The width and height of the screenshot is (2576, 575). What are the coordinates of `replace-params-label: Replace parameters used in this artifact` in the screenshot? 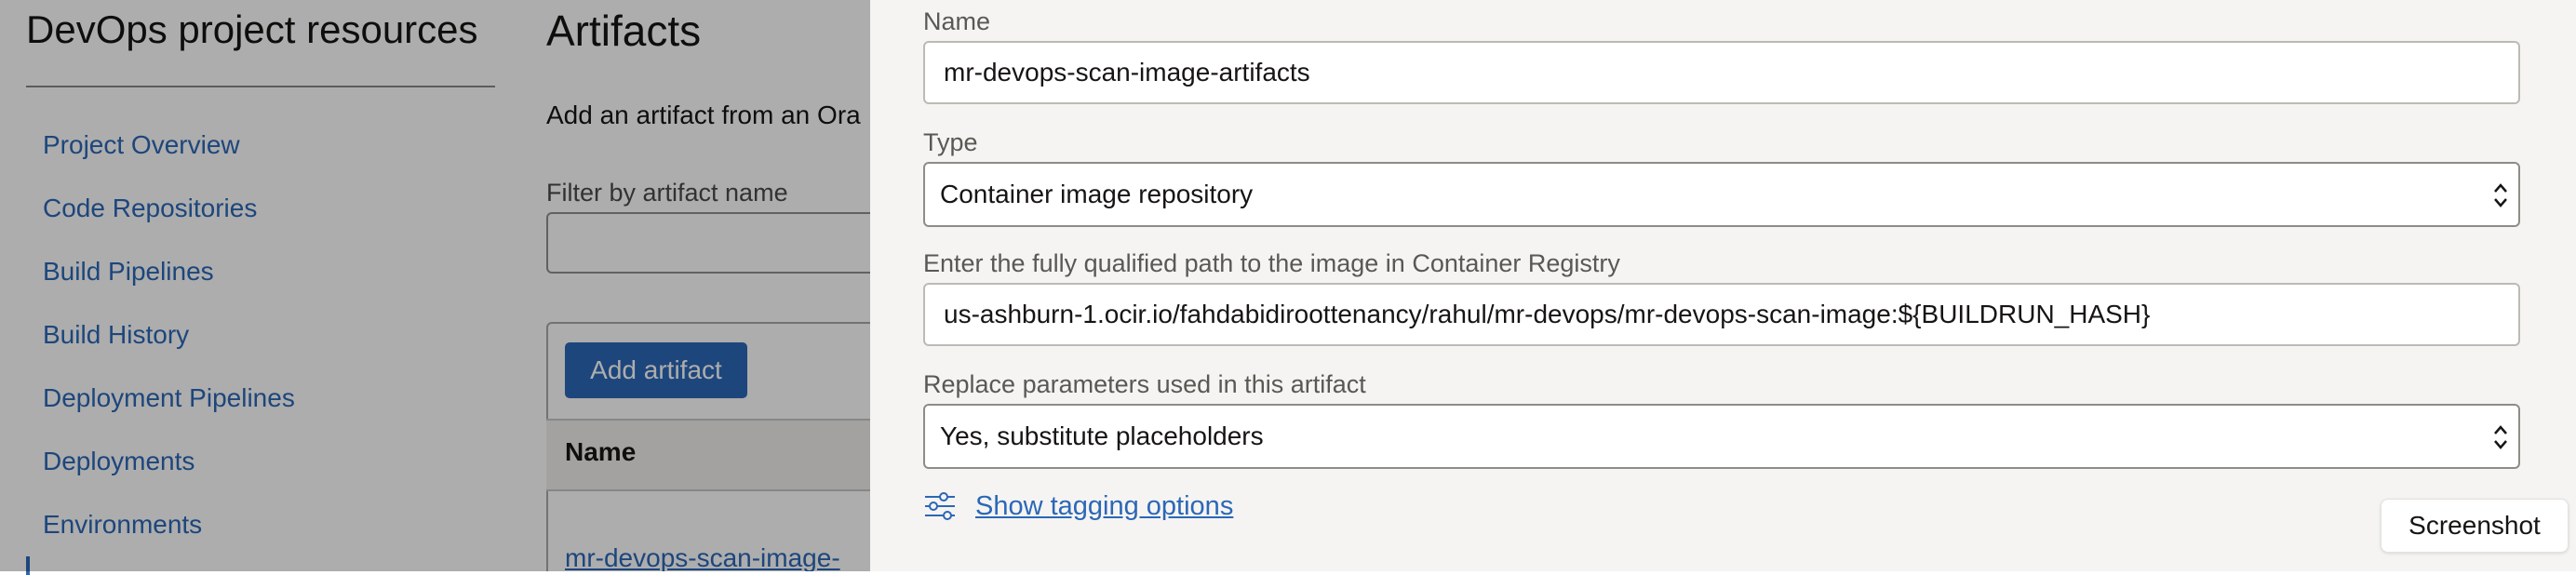 It's located at (1144, 384).